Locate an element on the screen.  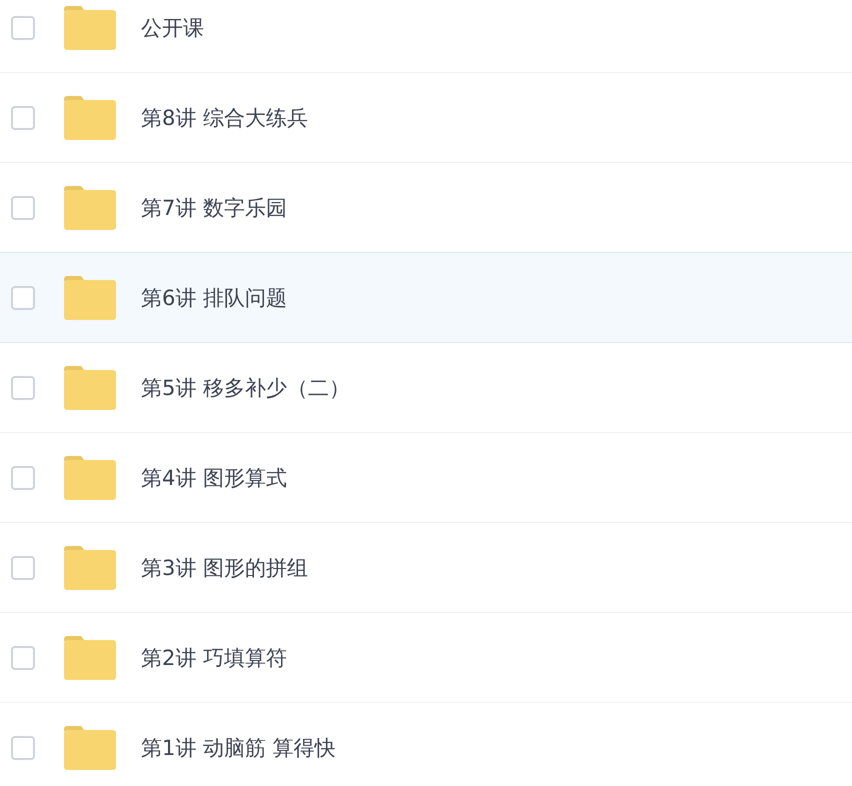
folder-name: 第8讲 综合大练兵 is located at coordinates (224, 118).